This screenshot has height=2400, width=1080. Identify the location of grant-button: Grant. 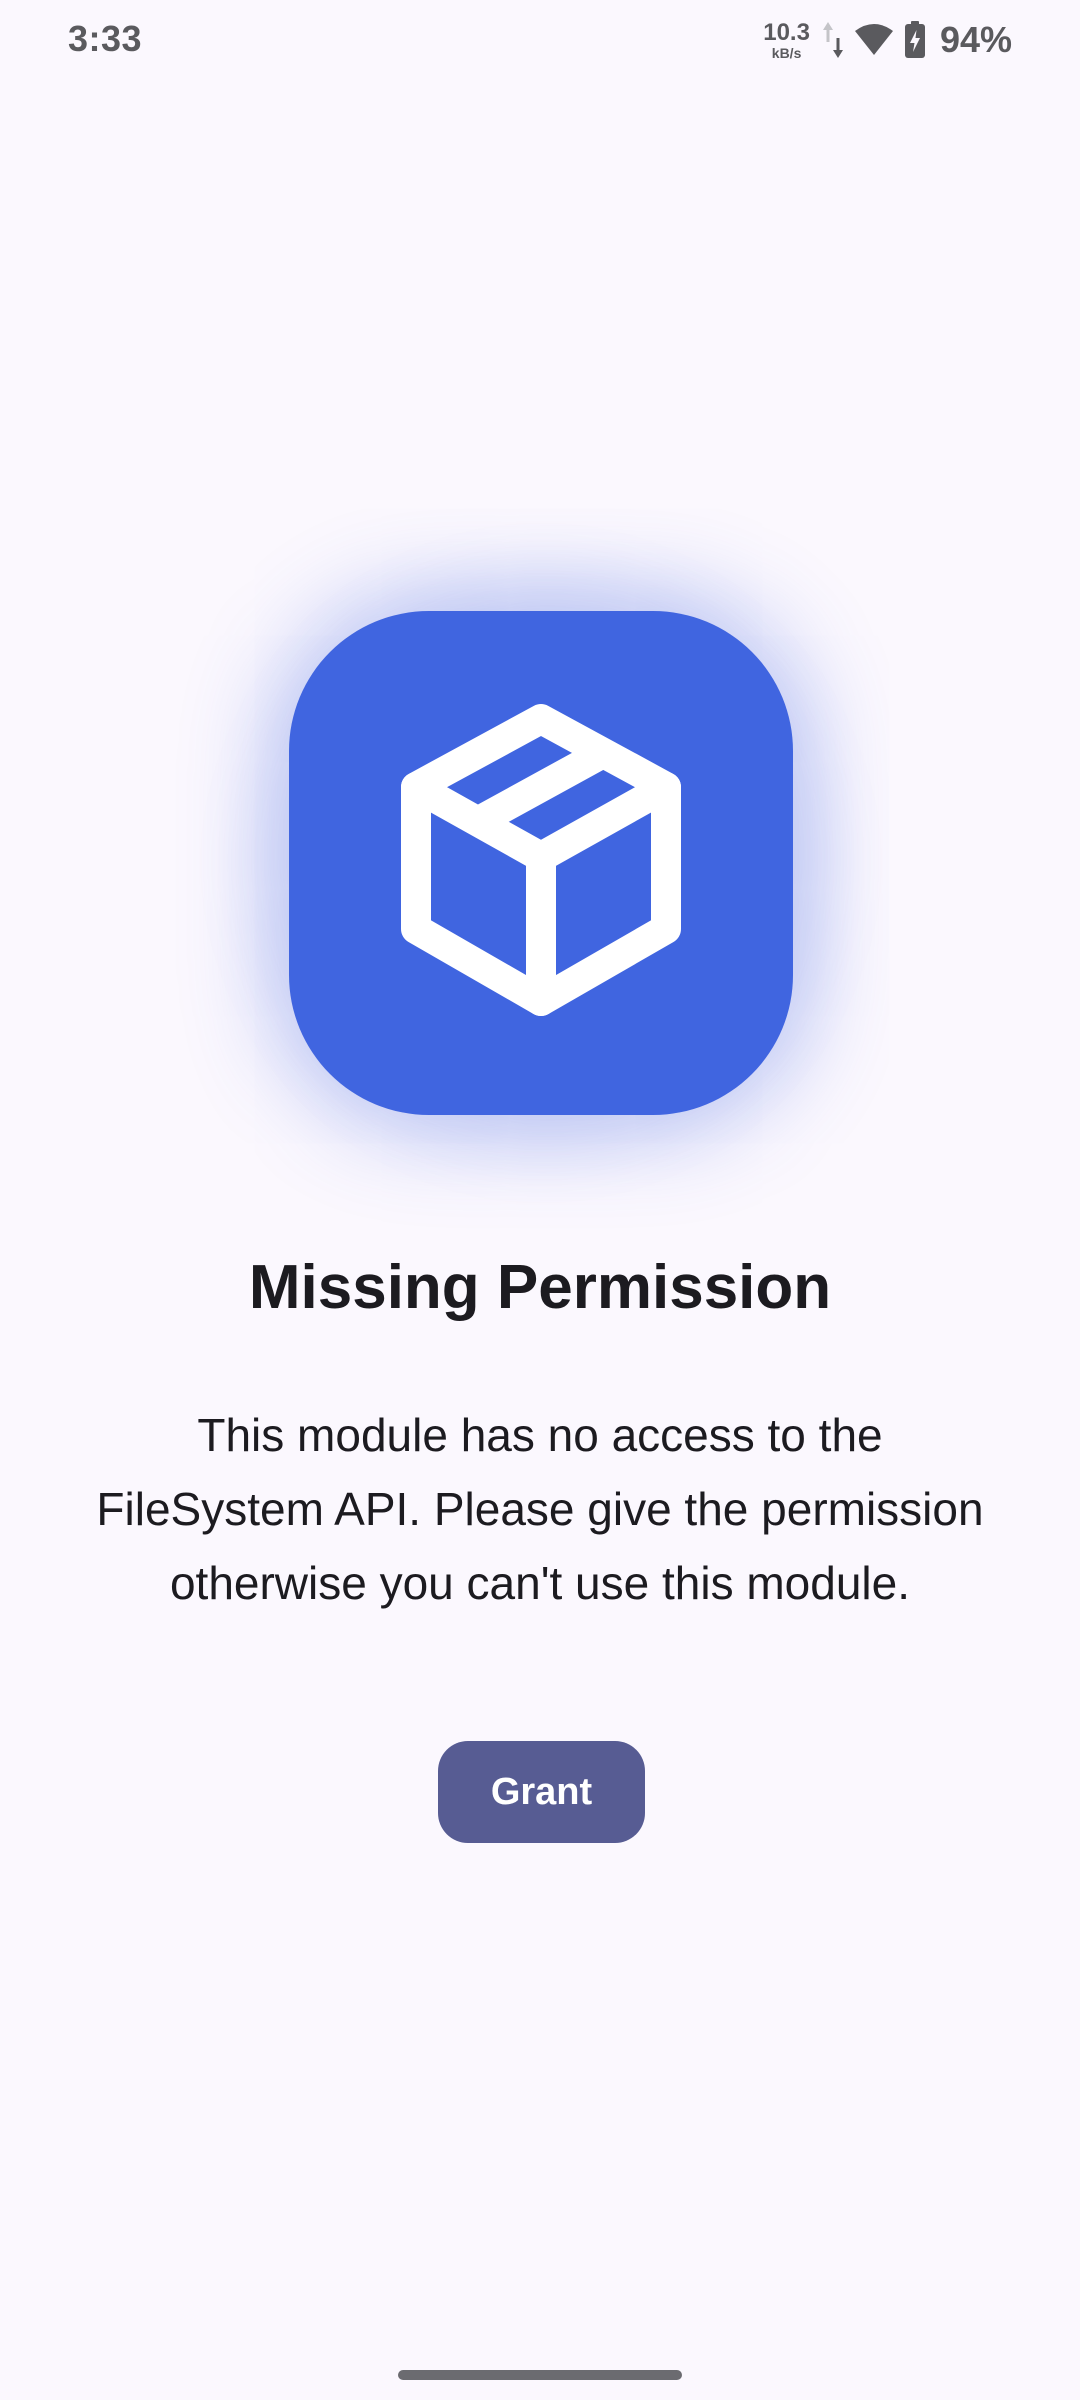
(541, 1792).